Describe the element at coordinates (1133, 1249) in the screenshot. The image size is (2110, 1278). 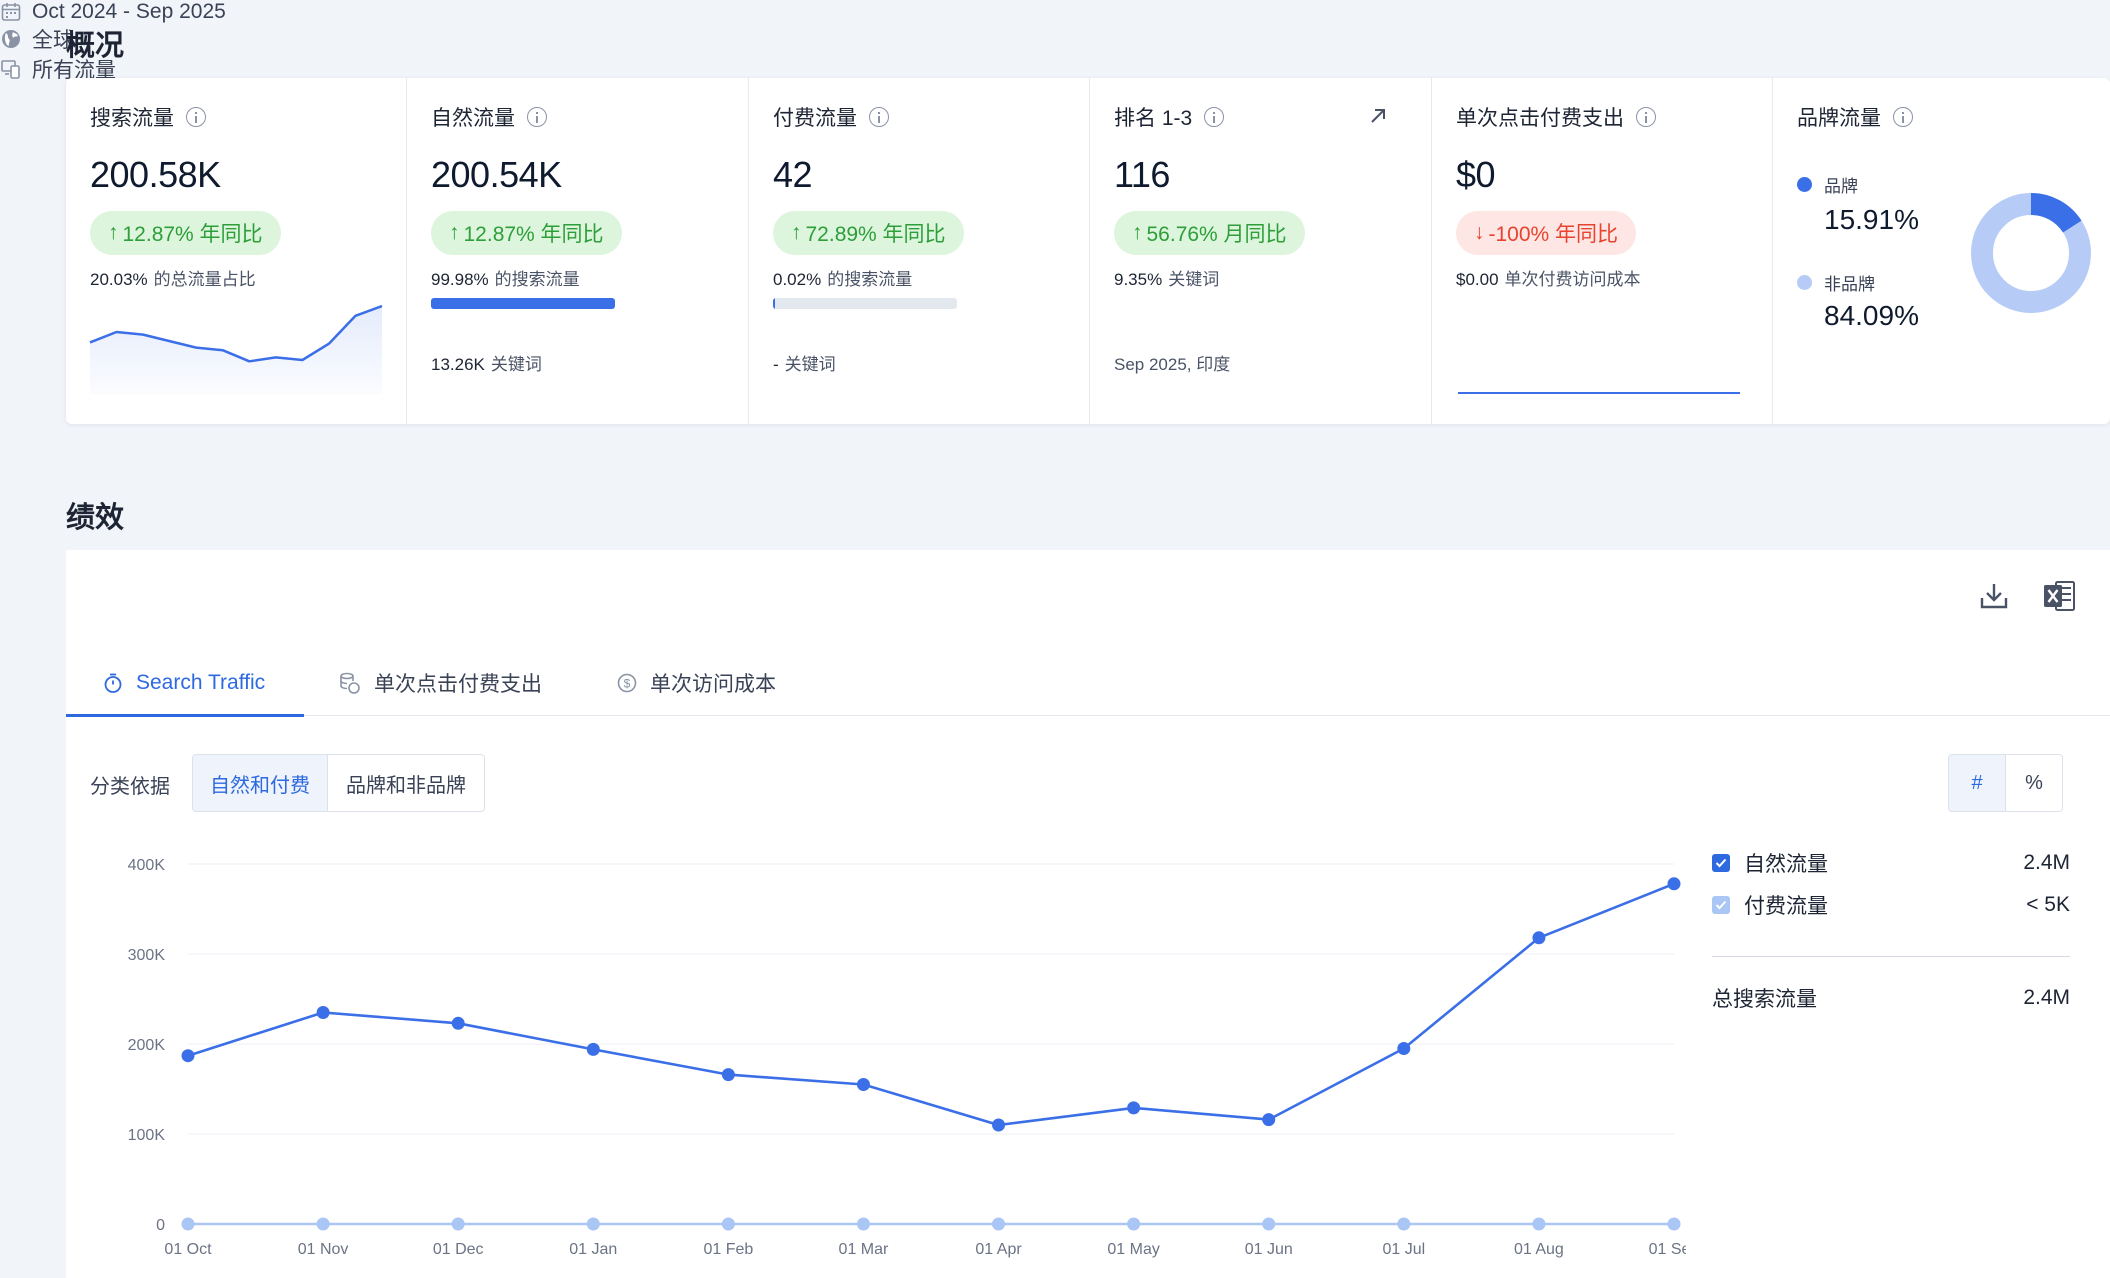
I see `x-tick-label: 01 May` at that location.